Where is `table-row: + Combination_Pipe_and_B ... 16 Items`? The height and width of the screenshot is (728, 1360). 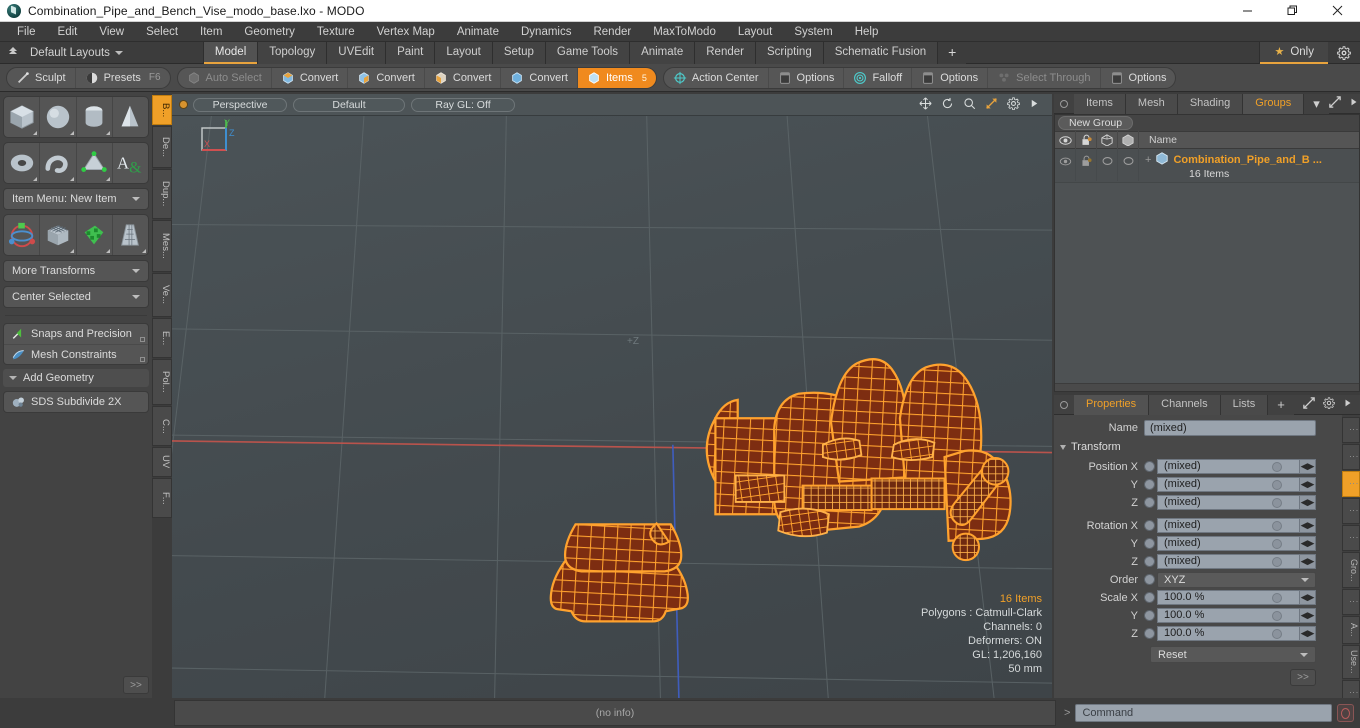
table-row: + Combination_Pipe_and_B ... 16 Items is located at coordinates (1207, 166).